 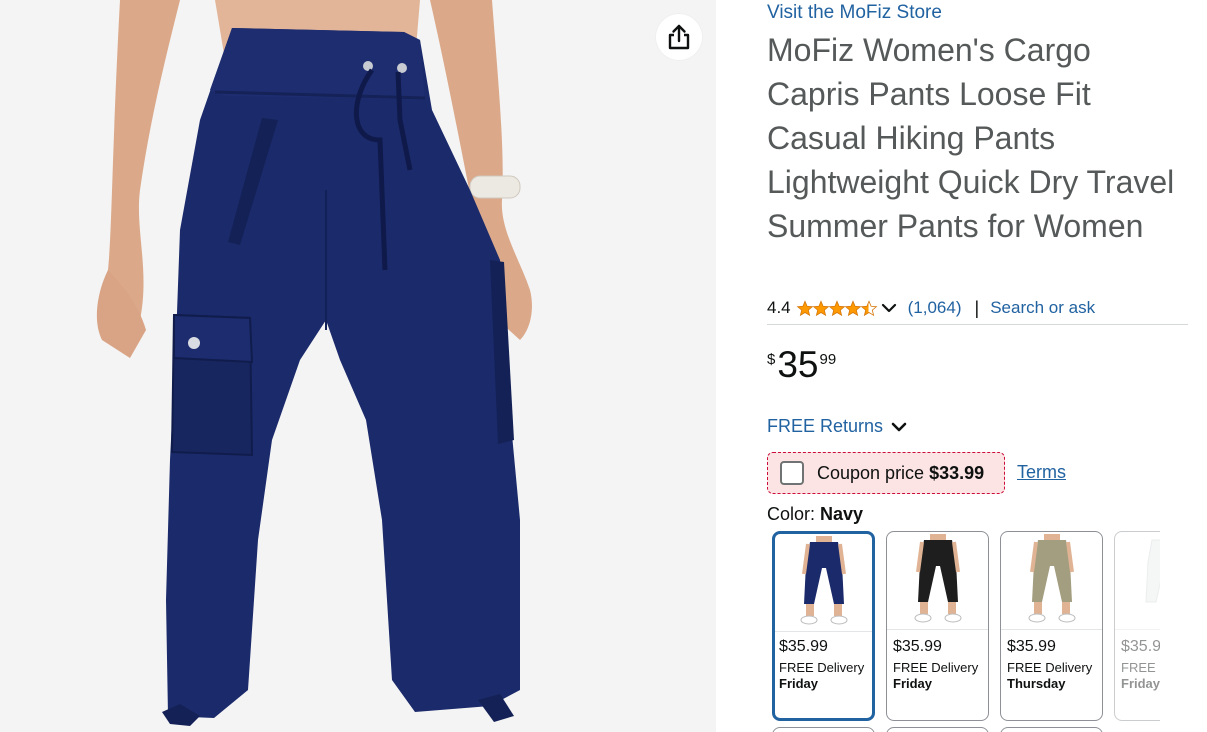 What do you see at coordinates (791, 514) in the screenshot?
I see `color-label: Color:` at bounding box center [791, 514].